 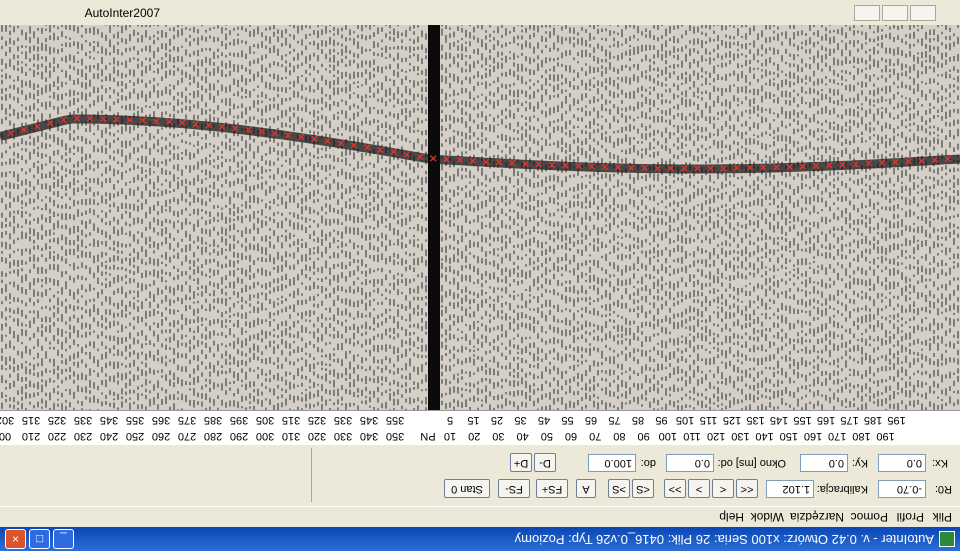 What do you see at coordinates (514, 488) in the screenshot?
I see `fs-minus-button: FS-` at bounding box center [514, 488].